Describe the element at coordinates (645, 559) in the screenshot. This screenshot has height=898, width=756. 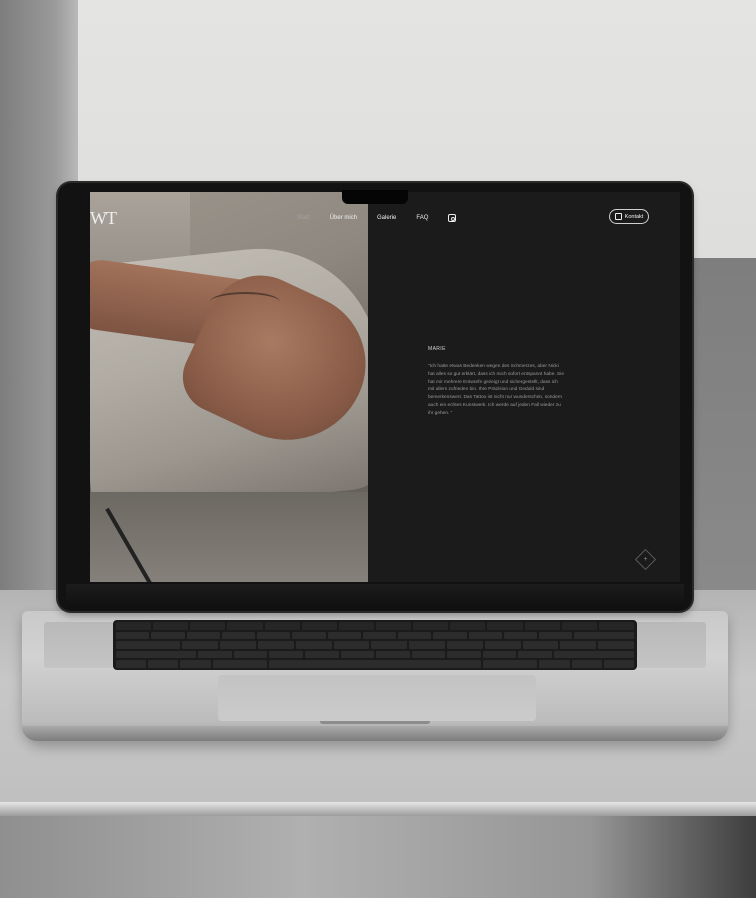
I see `plus-icon: +` at that location.